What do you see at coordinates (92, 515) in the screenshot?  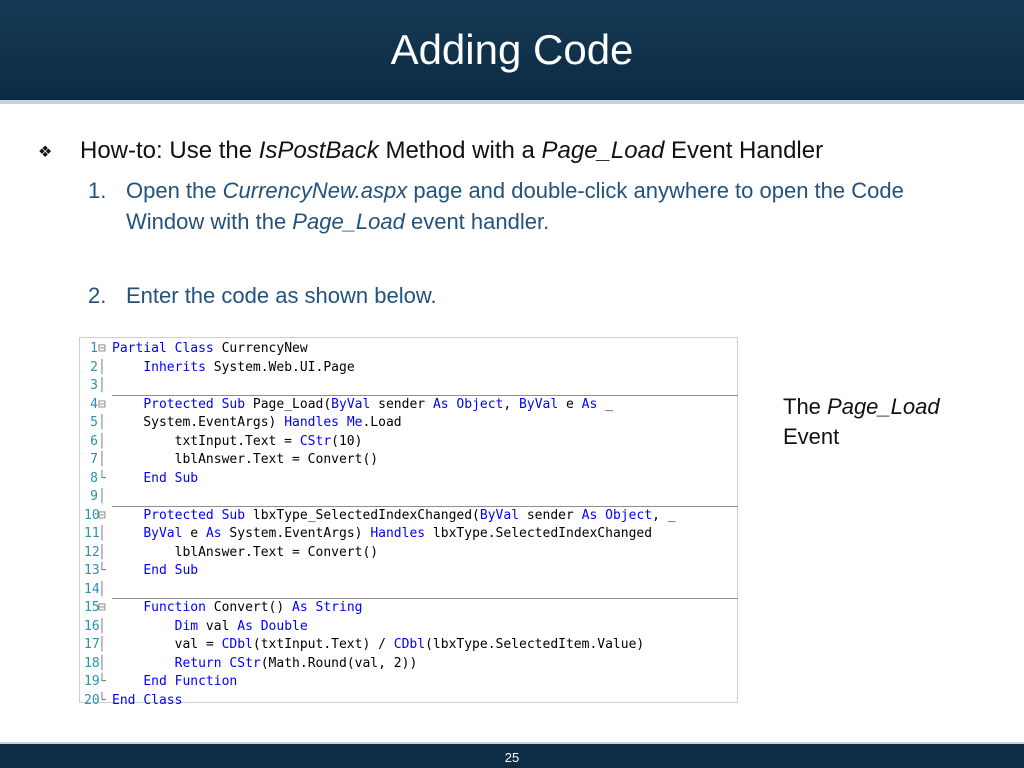 I see `line-number: 10` at bounding box center [92, 515].